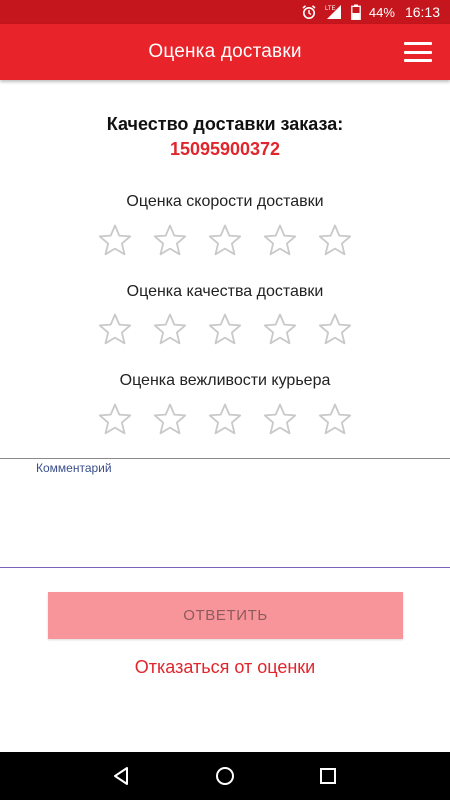  I want to click on clock-time: 16:13, so click(422, 12).